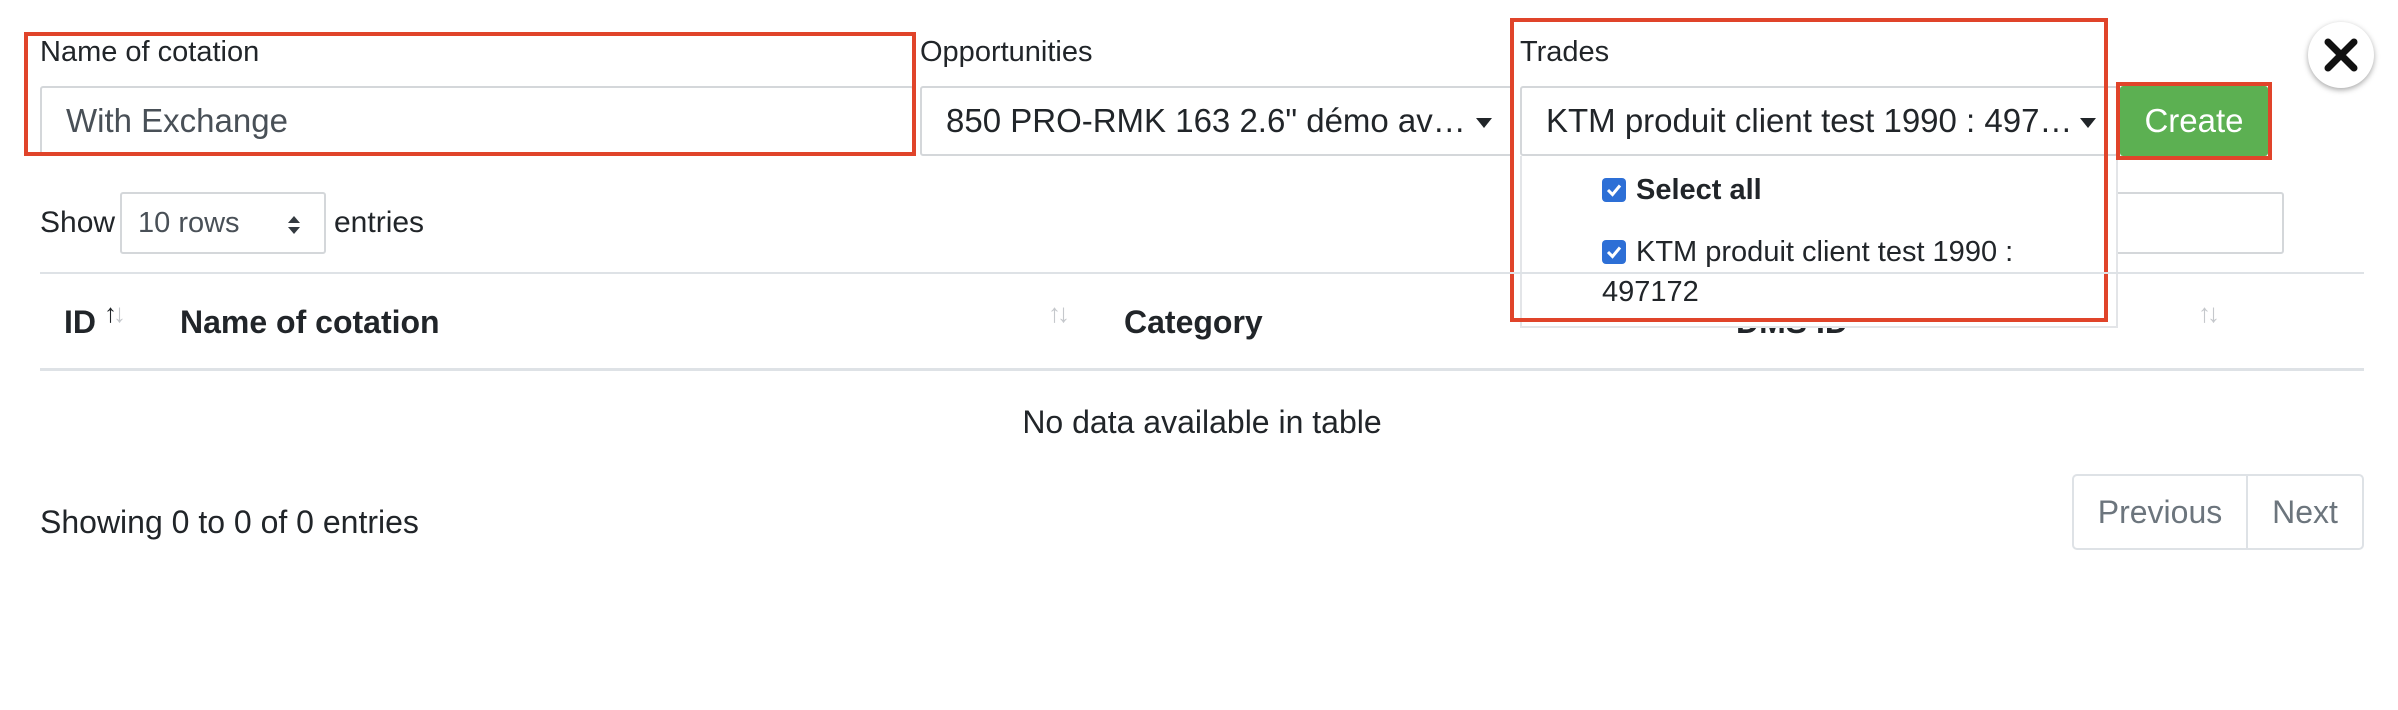 The height and width of the screenshot is (710, 2398). I want to click on column-header-name-of-cotation: Name of cotation, so click(310, 322).